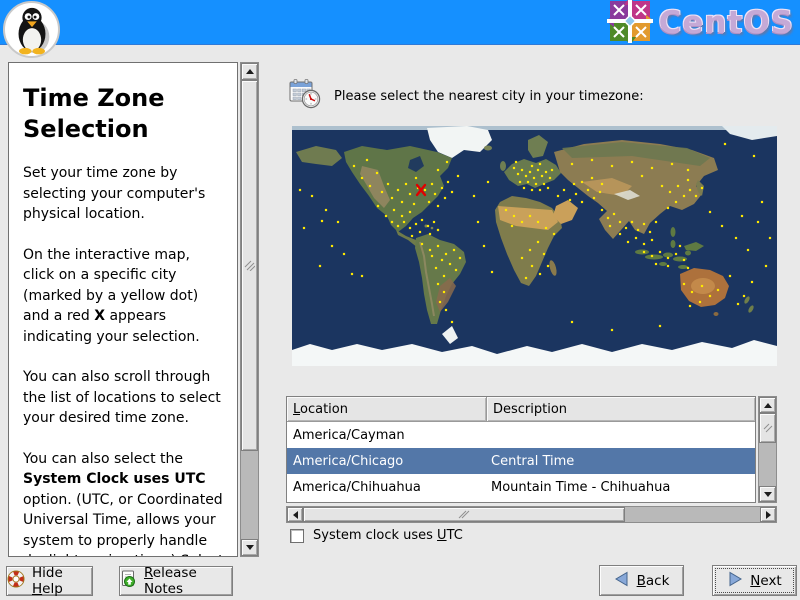  What do you see at coordinates (621, 409) in the screenshot?
I see `column-header-description: Description` at bounding box center [621, 409].